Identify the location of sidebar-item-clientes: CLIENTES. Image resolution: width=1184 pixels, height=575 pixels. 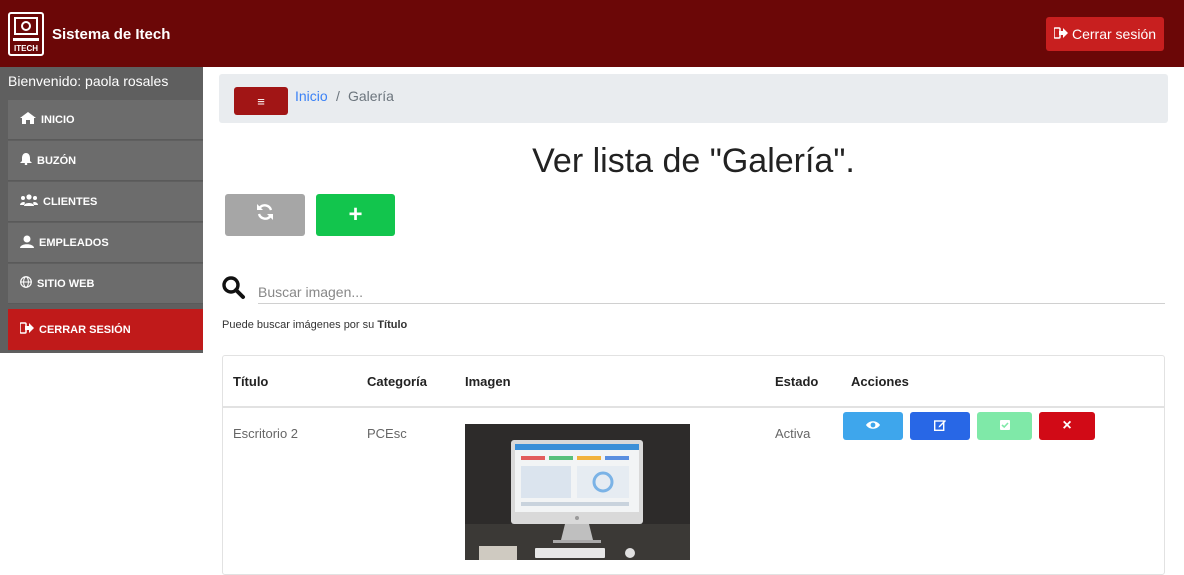
(105, 202).